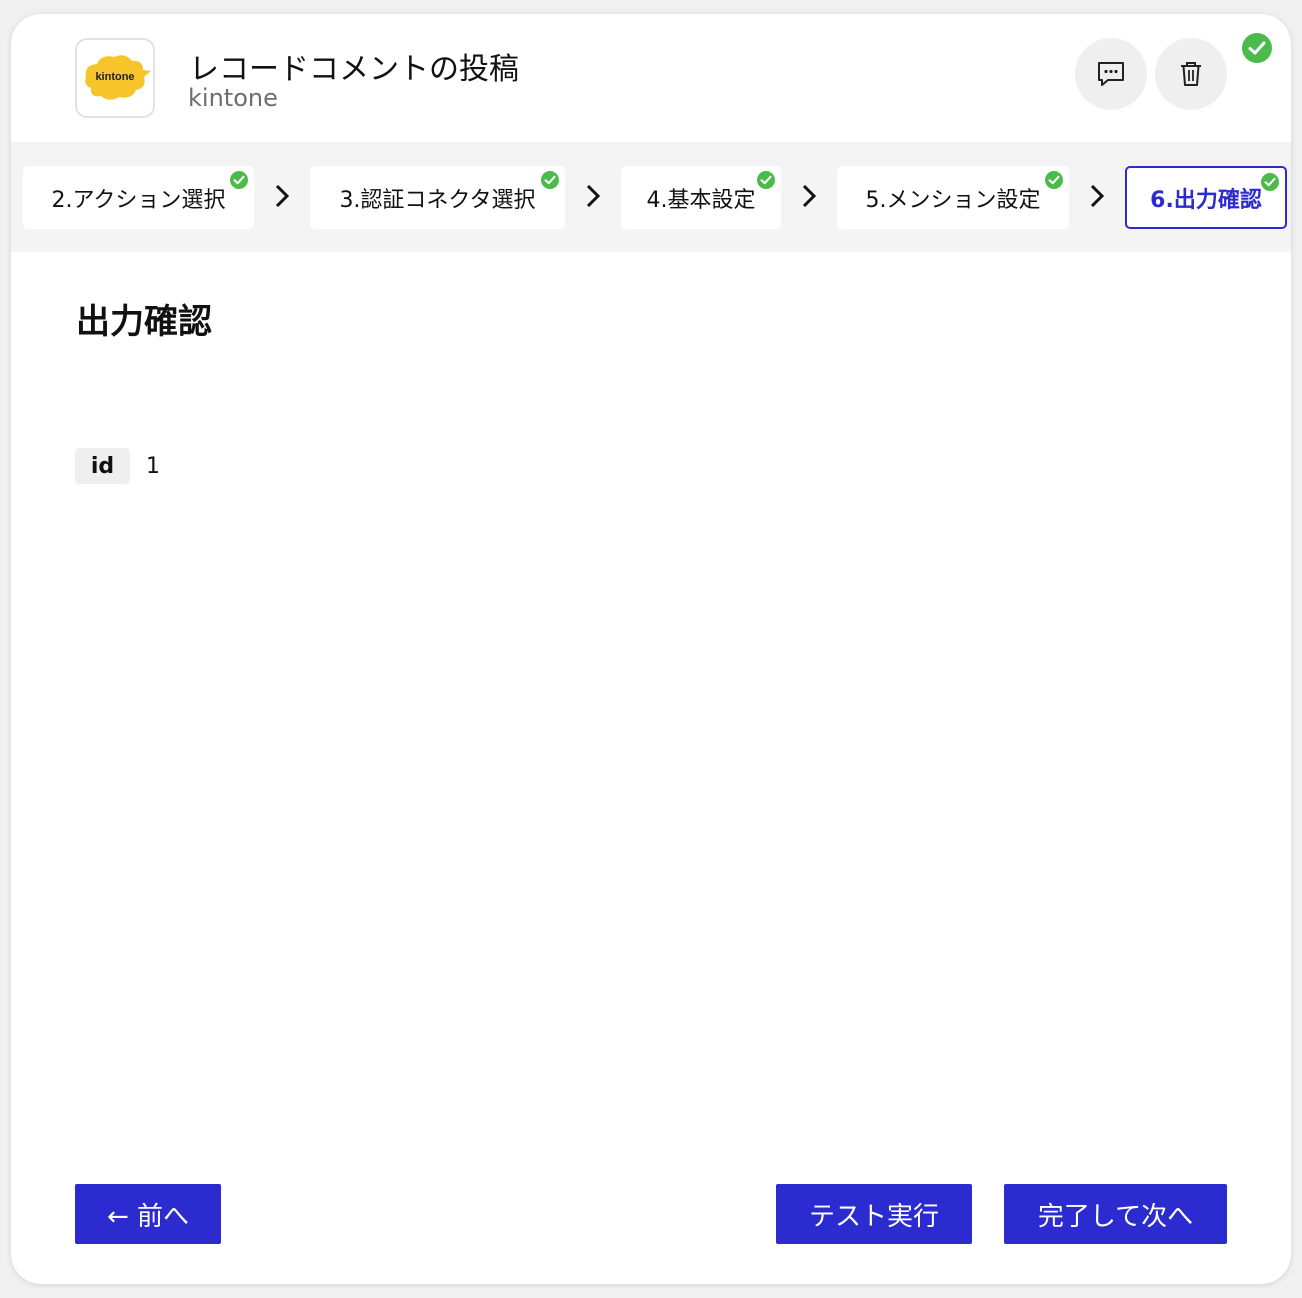 Image resolution: width=1302 pixels, height=1298 pixels. What do you see at coordinates (153, 466) in the screenshot?
I see `output-value: 1` at bounding box center [153, 466].